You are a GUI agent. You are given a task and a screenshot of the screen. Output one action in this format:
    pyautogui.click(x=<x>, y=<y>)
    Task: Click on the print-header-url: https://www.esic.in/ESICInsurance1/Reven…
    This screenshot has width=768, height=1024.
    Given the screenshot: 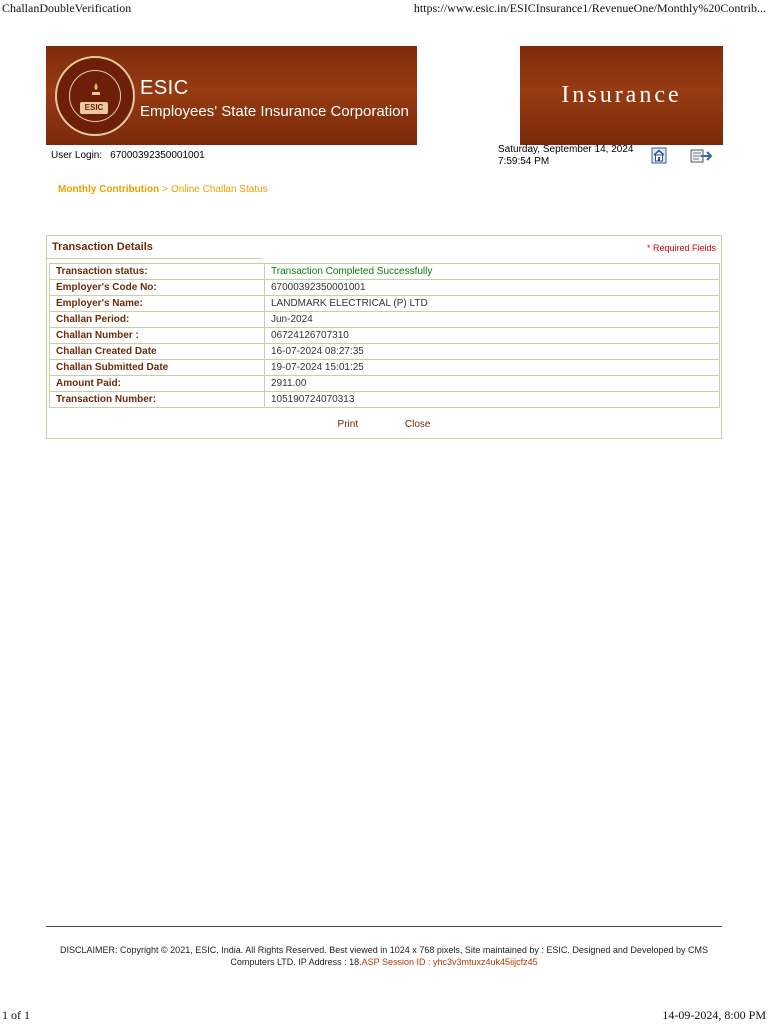 What is the action you would take?
    pyautogui.click(x=589, y=8)
    